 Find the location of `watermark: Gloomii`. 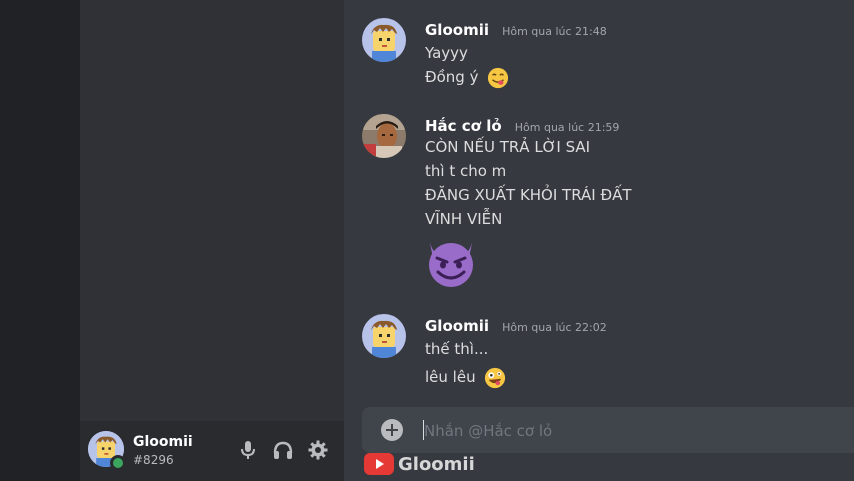

watermark: Gloomii is located at coordinates (419, 464).